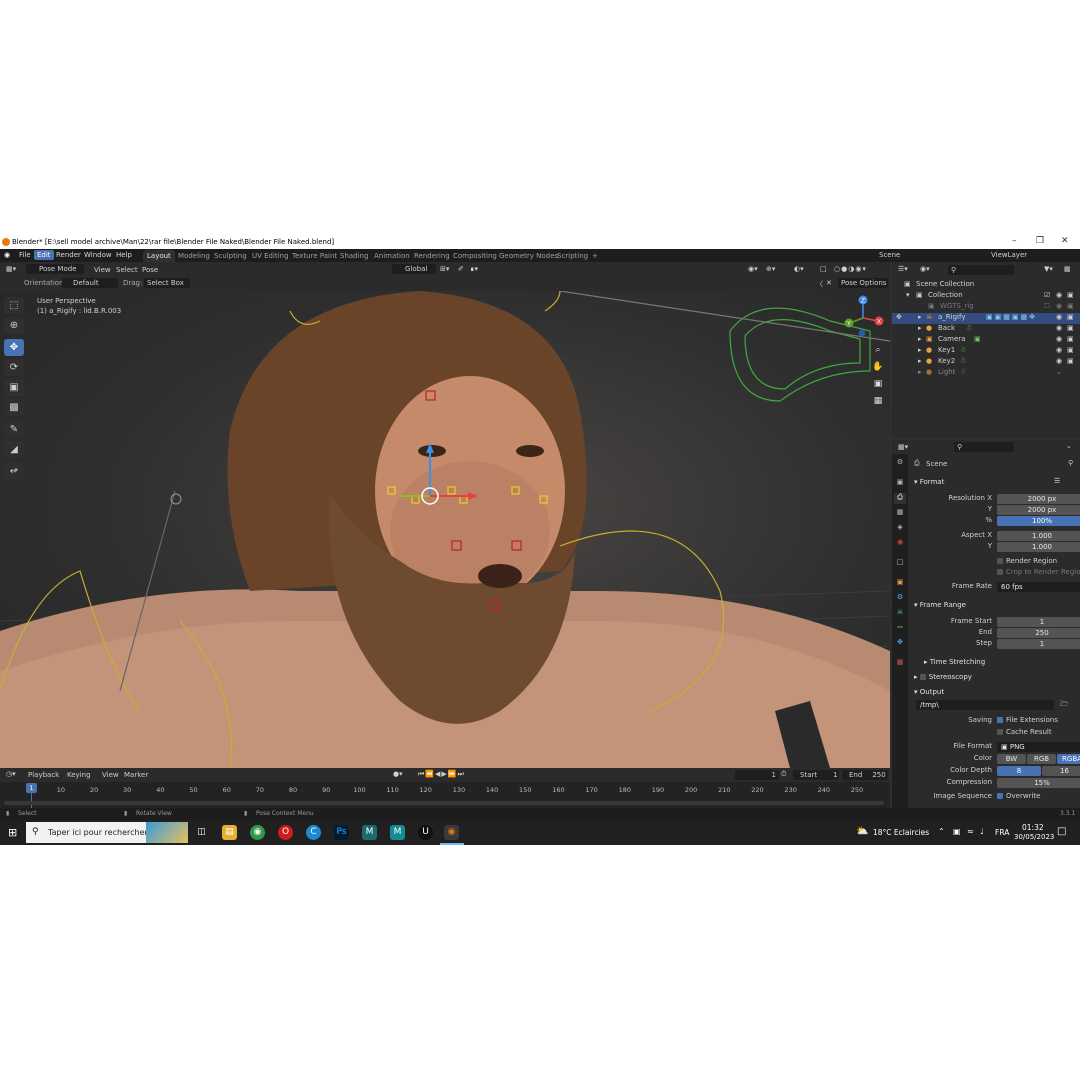 This screenshot has height=1080, width=1080. What do you see at coordinates (1040, 241) in the screenshot?
I see `maximize-icon: ❐` at bounding box center [1040, 241].